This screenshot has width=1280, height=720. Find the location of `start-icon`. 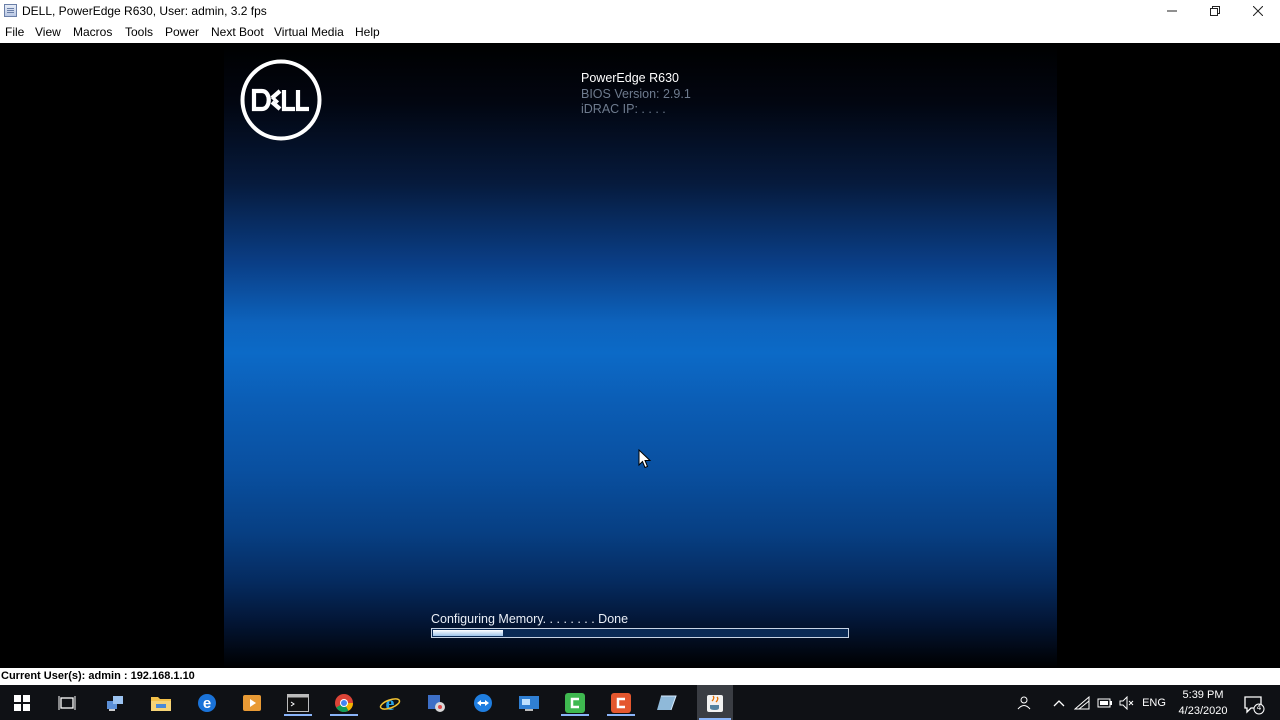

start-icon is located at coordinates (22, 703).